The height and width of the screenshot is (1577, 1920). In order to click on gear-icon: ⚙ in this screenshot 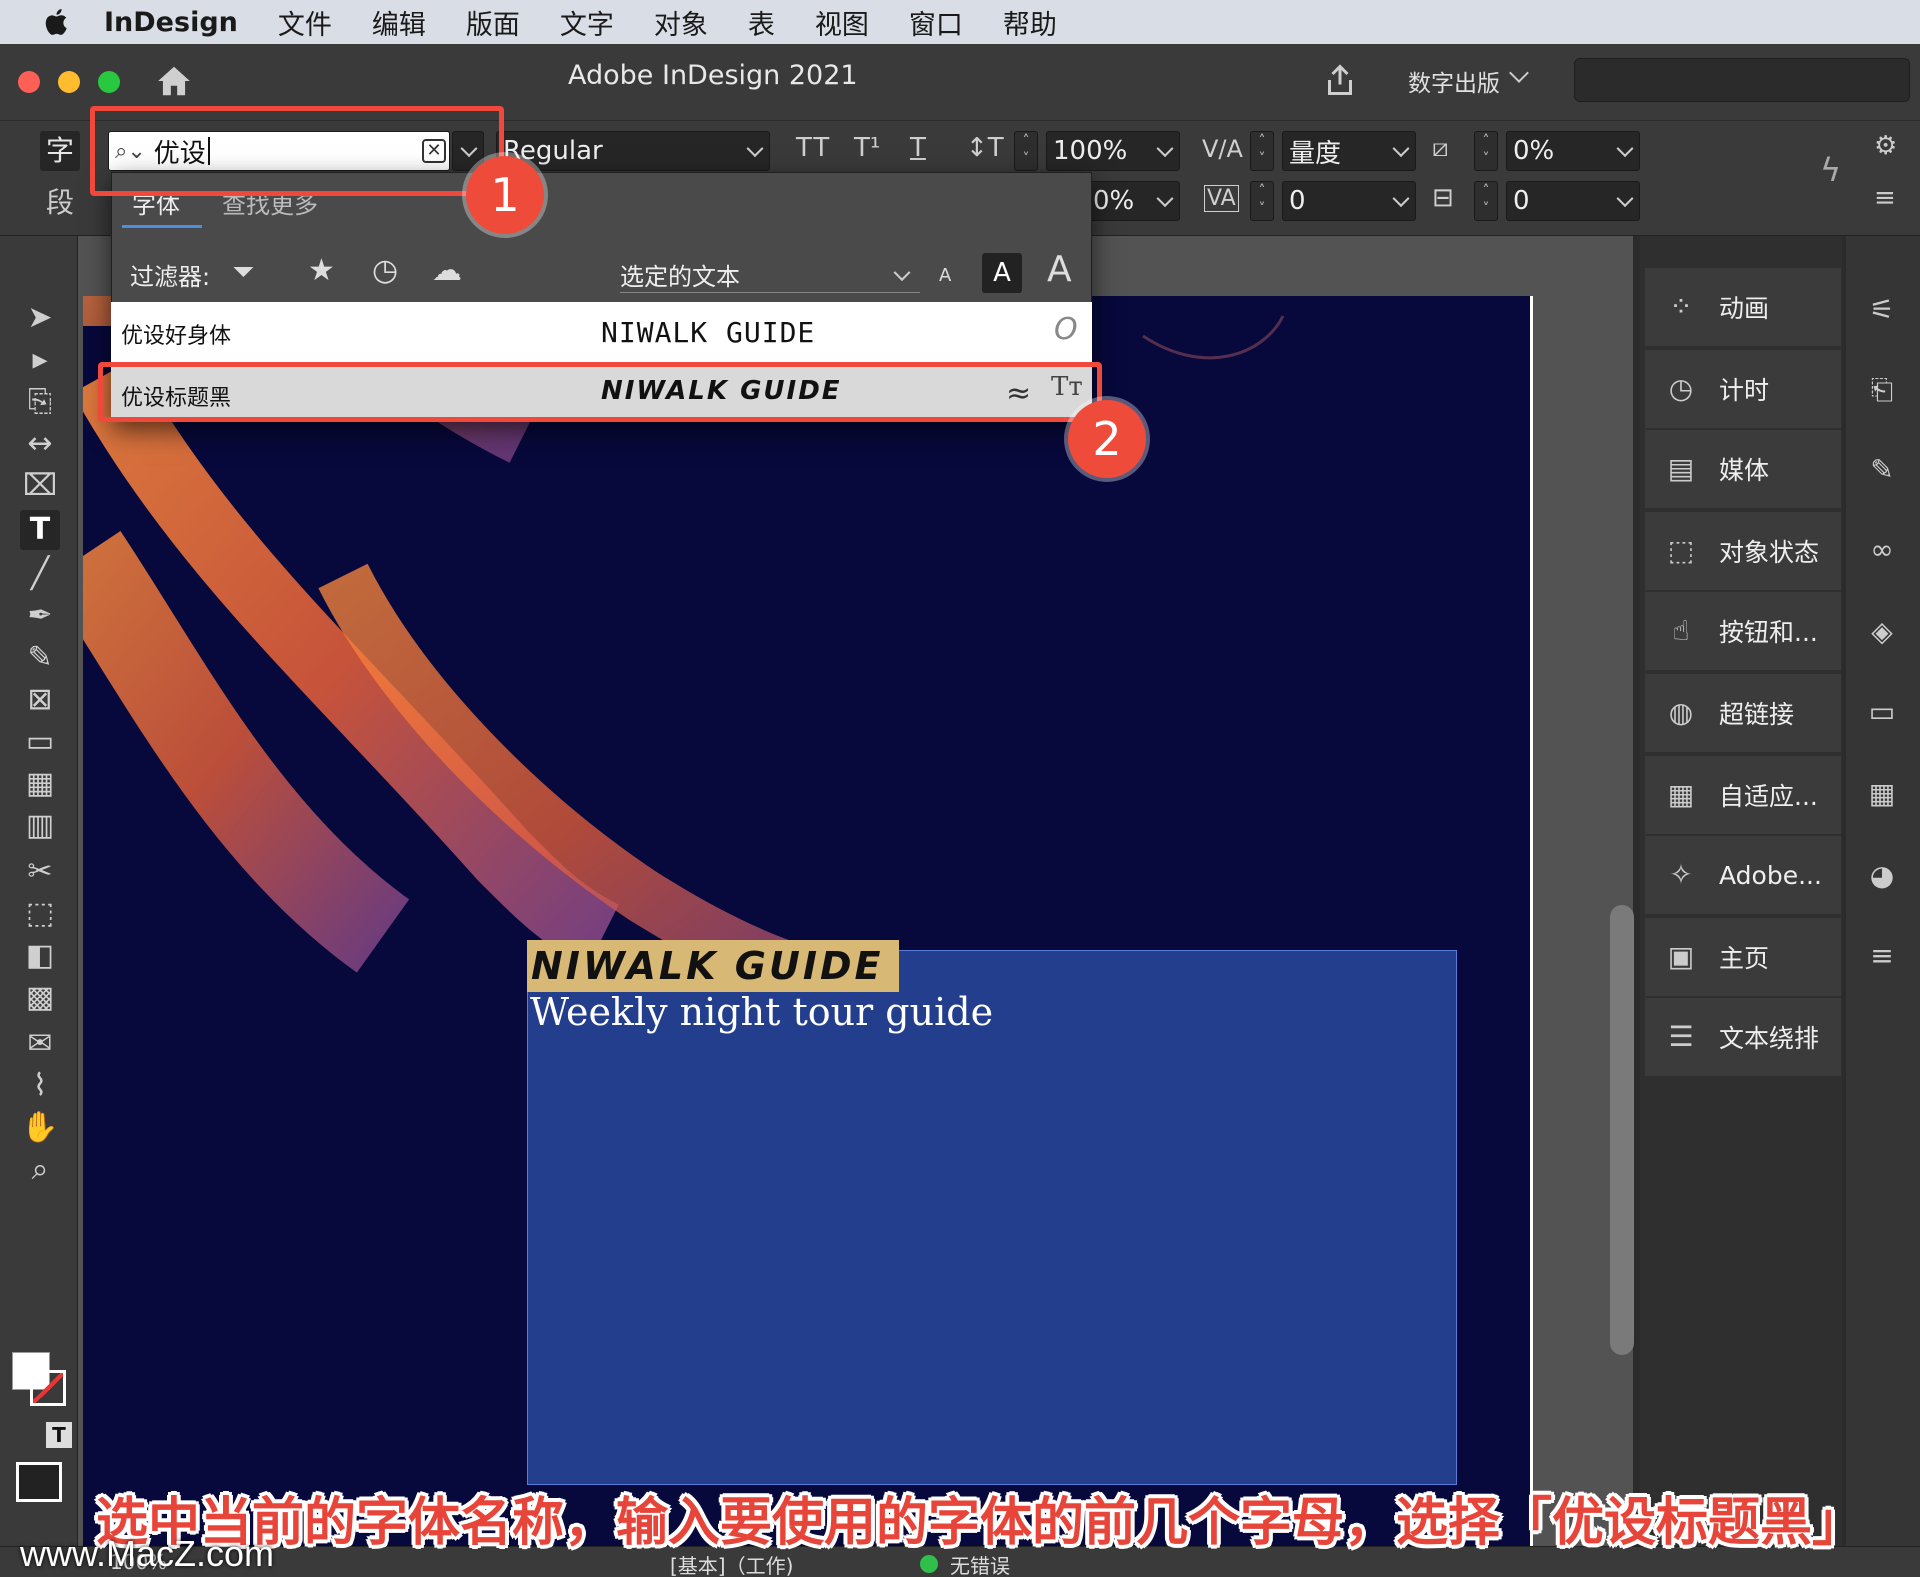, I will do `click(1885, 146)`.